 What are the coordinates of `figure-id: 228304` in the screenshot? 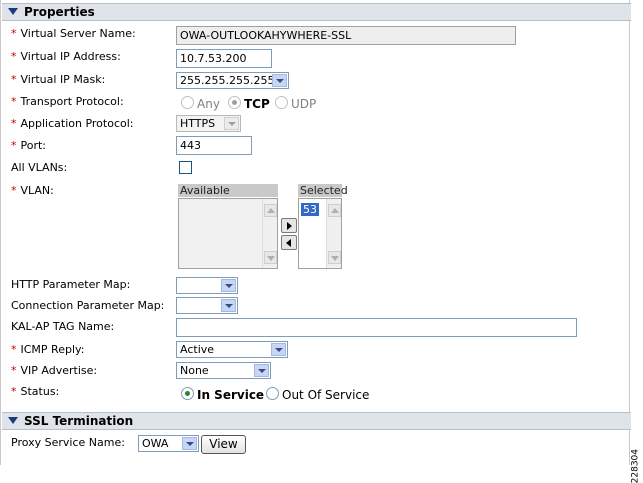 It's located at (635, 466).